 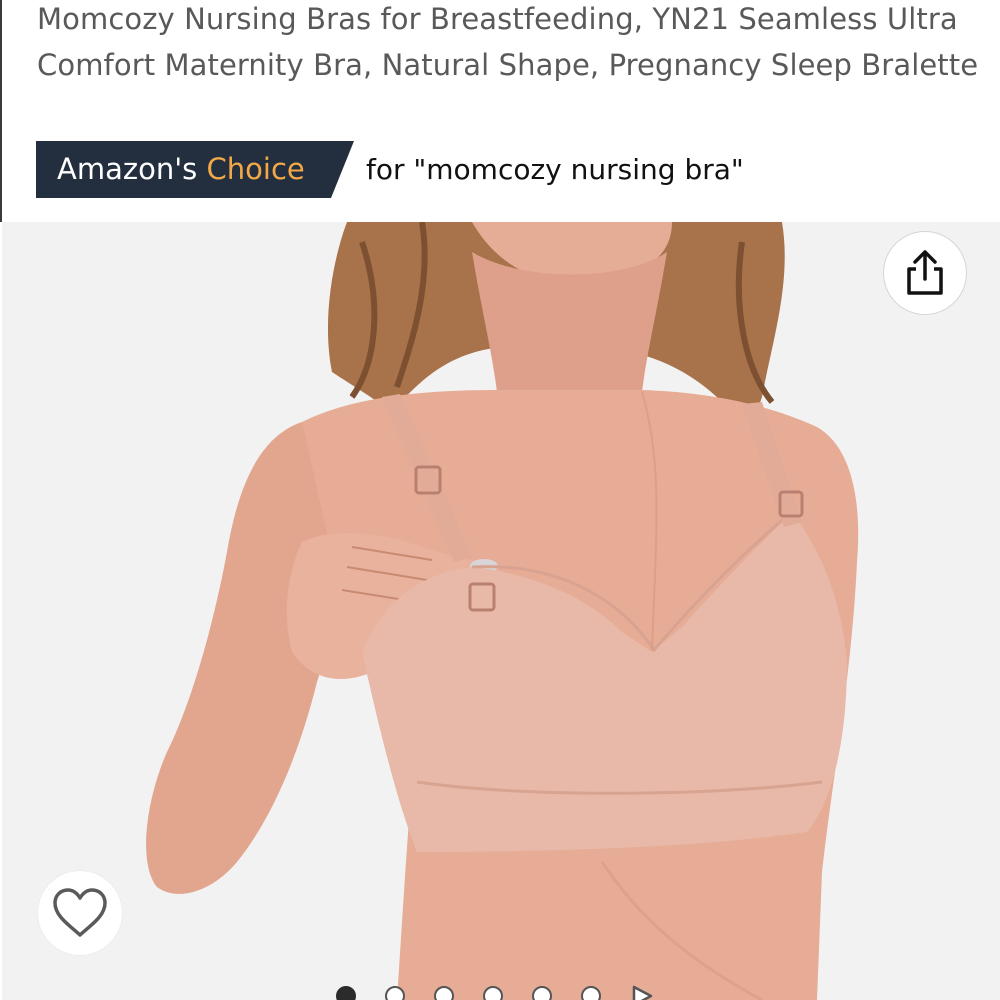 I want to click on badge-label: Amazon's Choice, so click(x=181, y=169).